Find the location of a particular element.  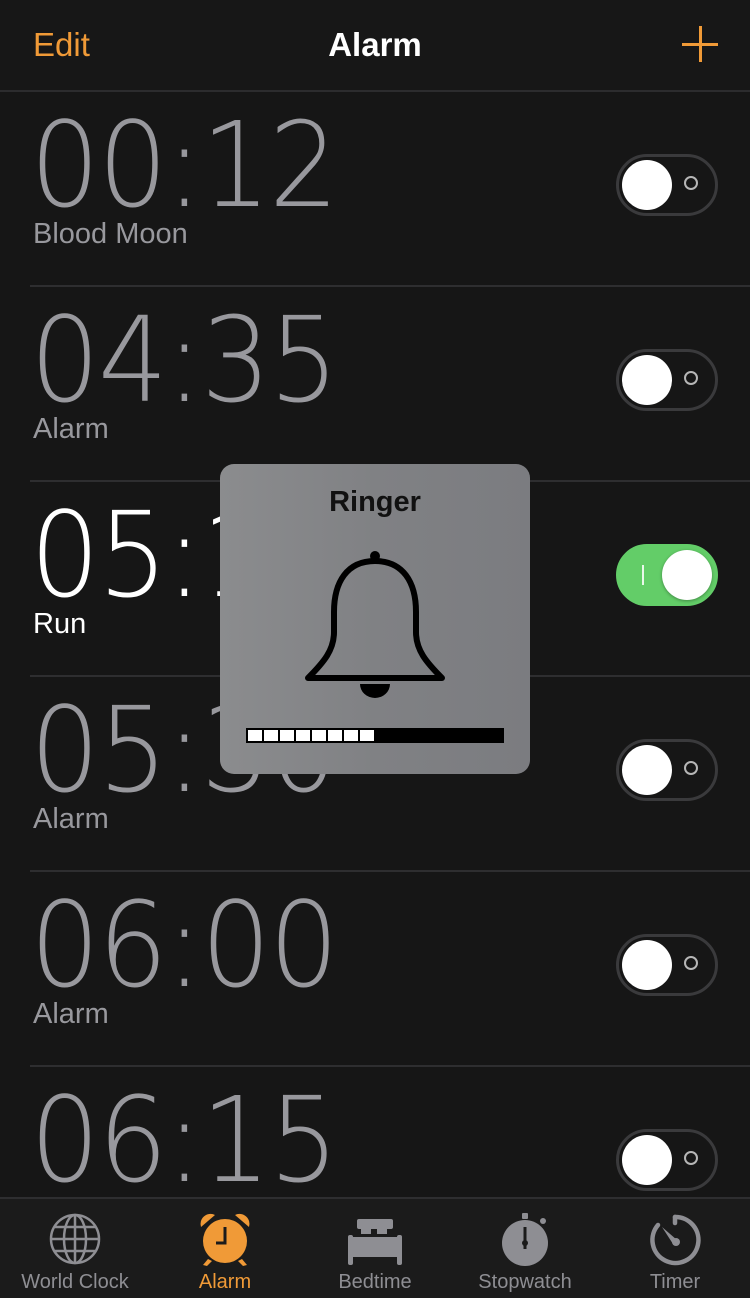

alarm-time: 04:35 is located at coordinates (184, 360).